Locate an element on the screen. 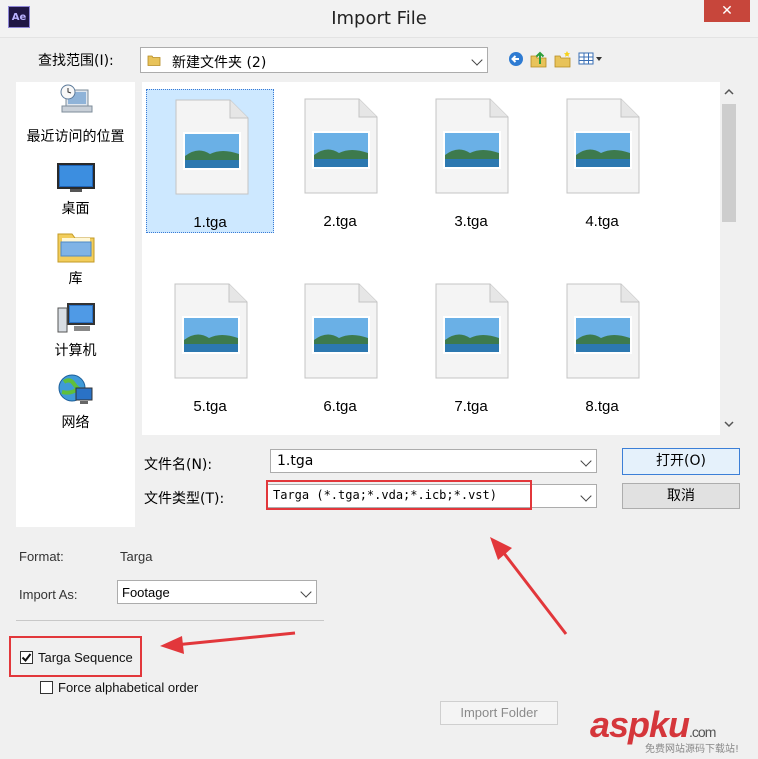 The image size is (758, 759). file-item: 2.tga is located at coordinates (340, 161).